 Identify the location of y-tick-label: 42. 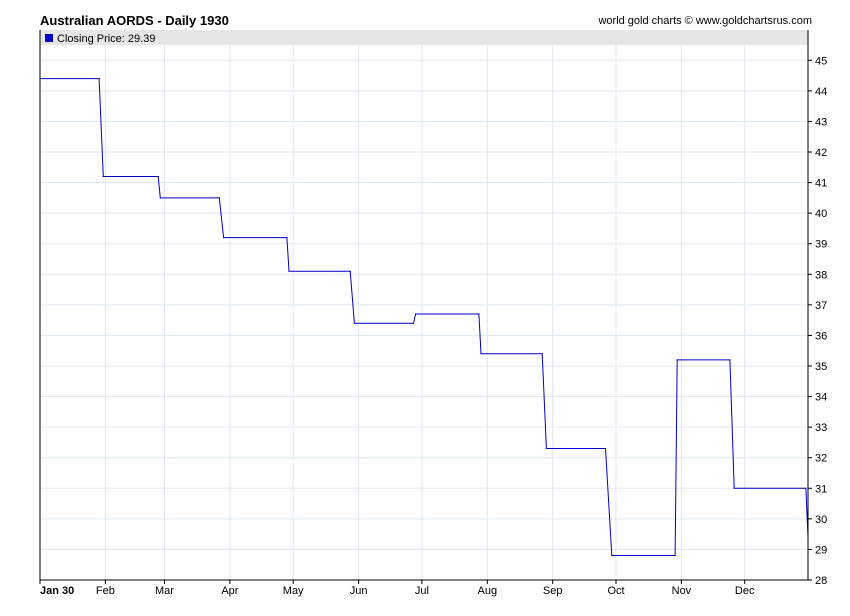
(821, 153).